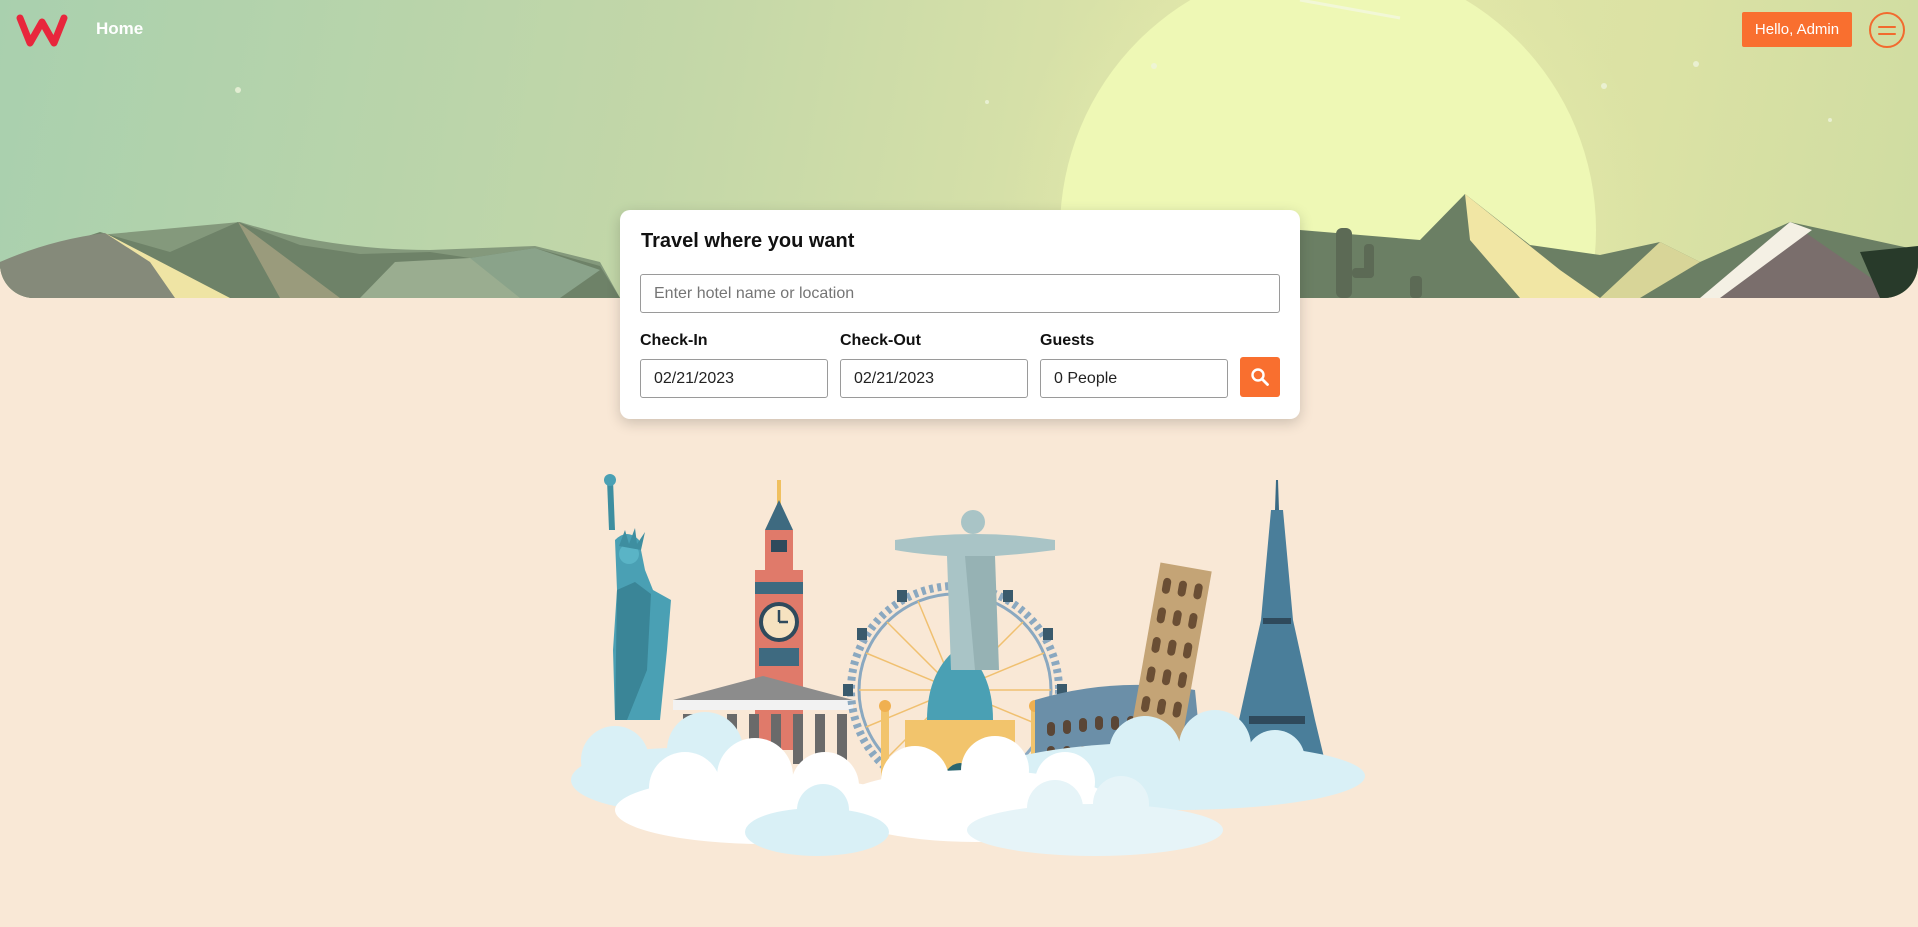 The width and height of the screenshot is (1918, 927). I want to click on guests-label: Guests, so click(1067, 340).